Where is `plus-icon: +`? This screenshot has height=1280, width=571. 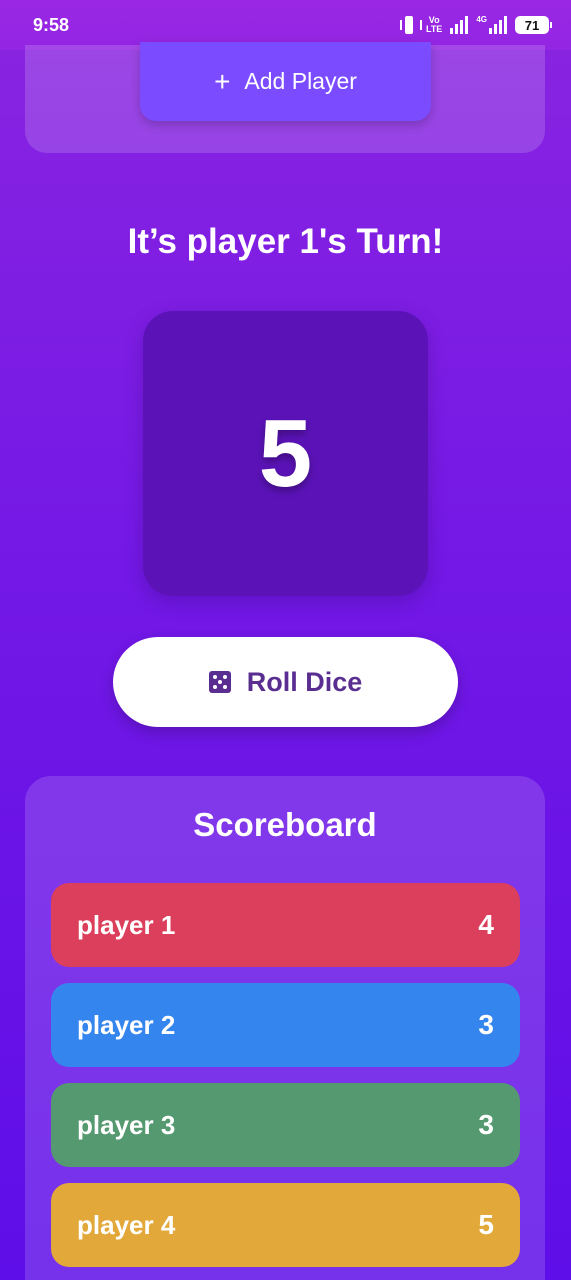
plus-icon: + is located at coordinates (222, 81).